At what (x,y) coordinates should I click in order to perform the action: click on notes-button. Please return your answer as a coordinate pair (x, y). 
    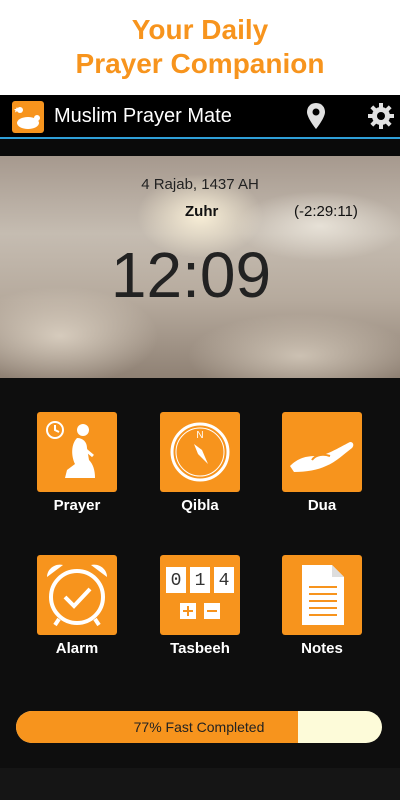
    Looking at the image, I should click on (322, 595).